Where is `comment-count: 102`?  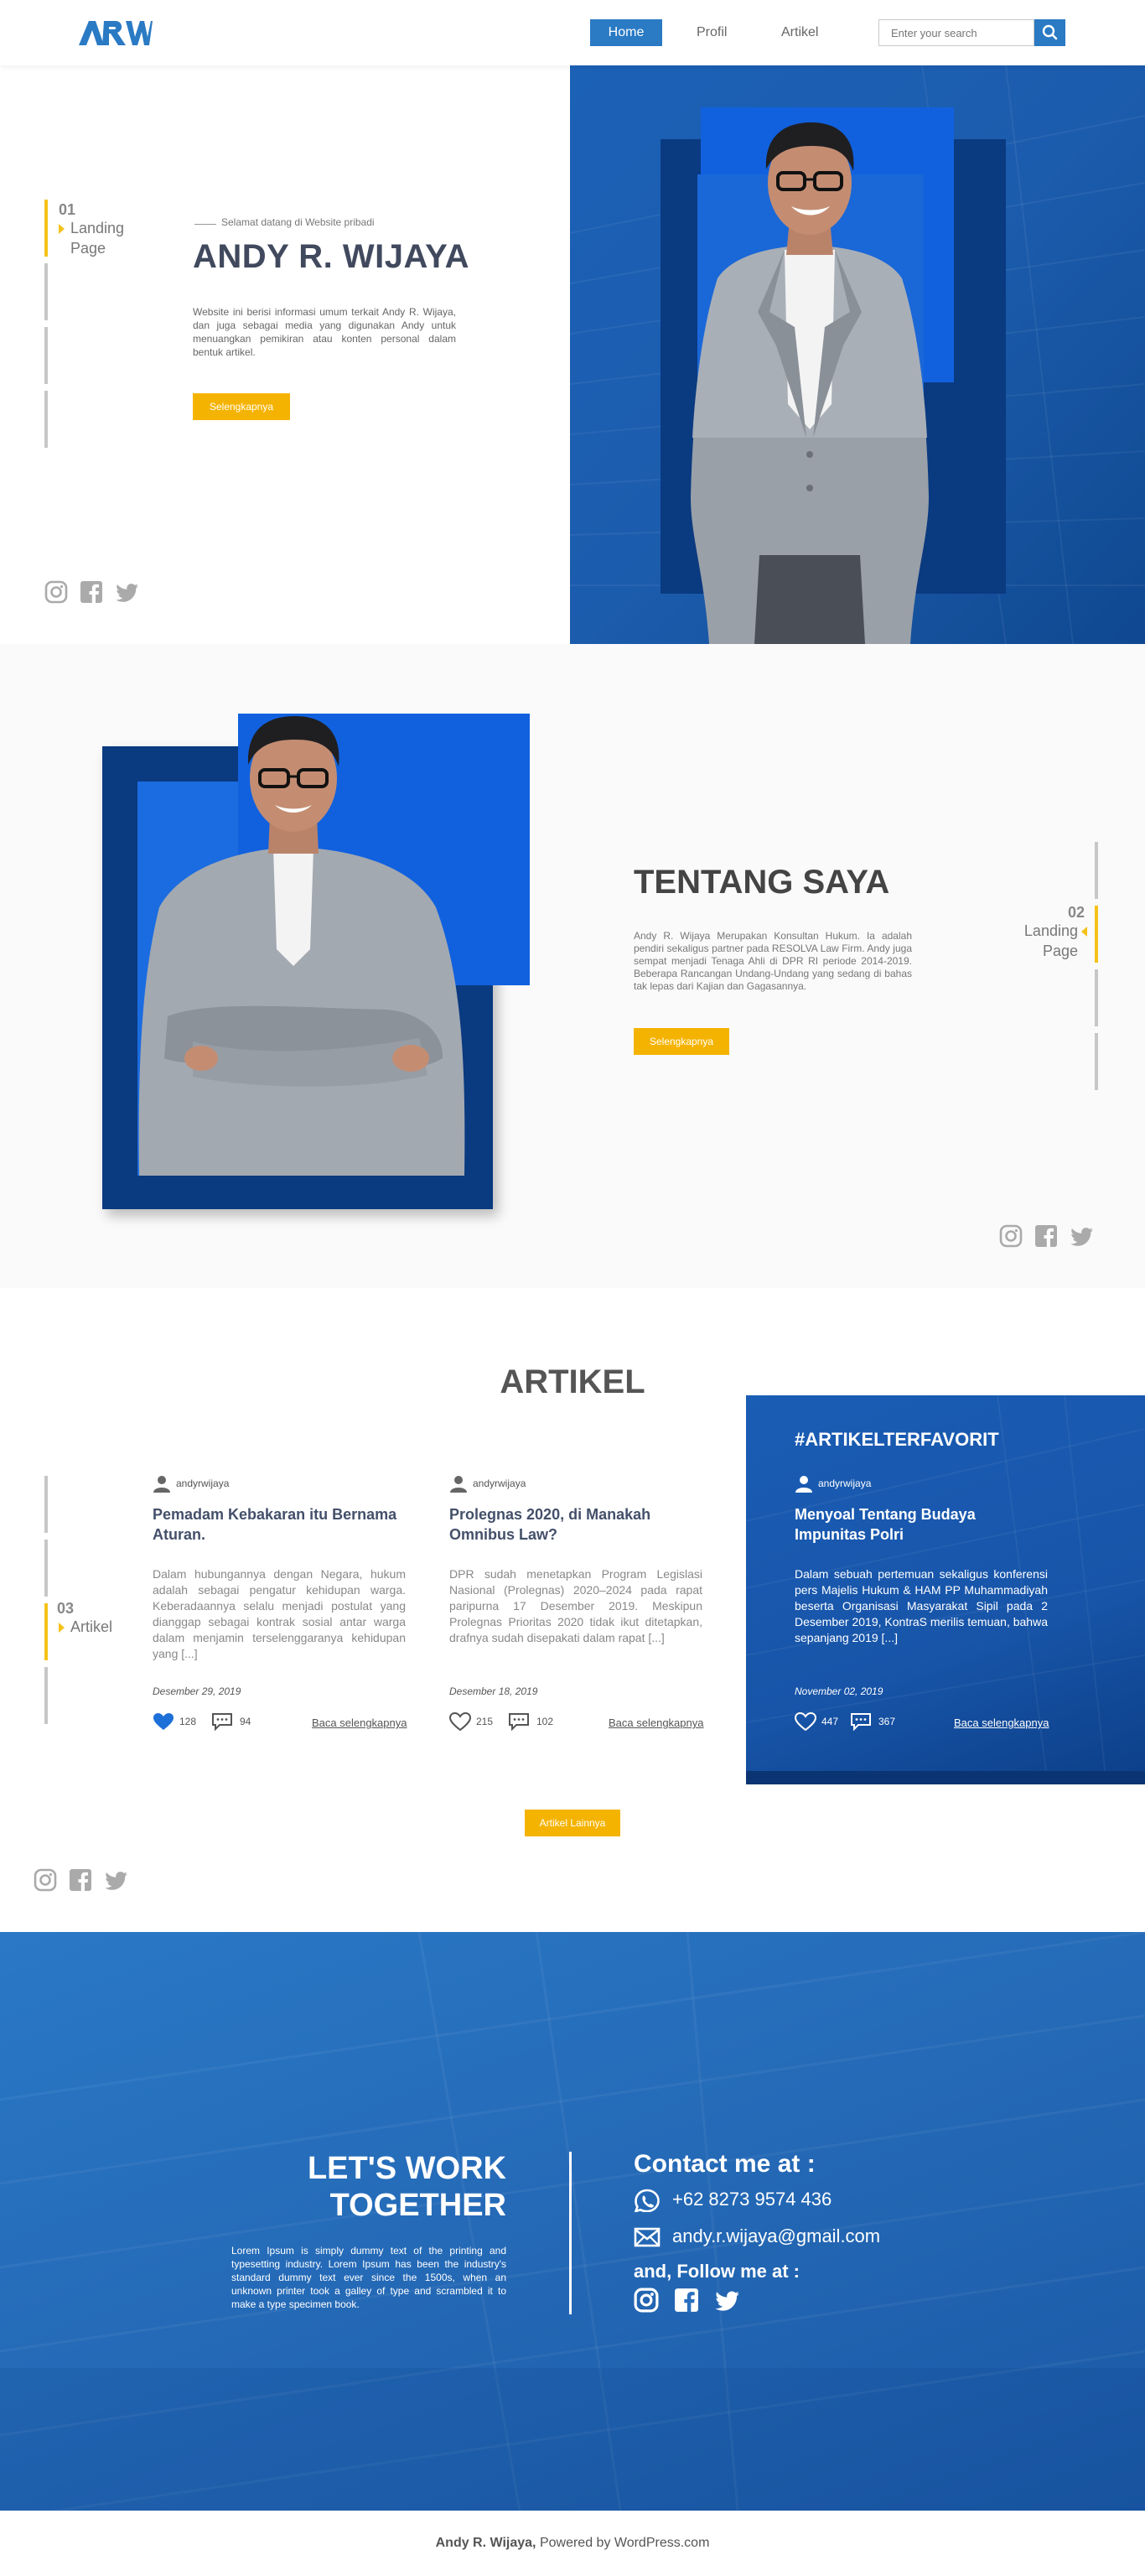 comment-count: 102 is located at coordinates (545, 1721).